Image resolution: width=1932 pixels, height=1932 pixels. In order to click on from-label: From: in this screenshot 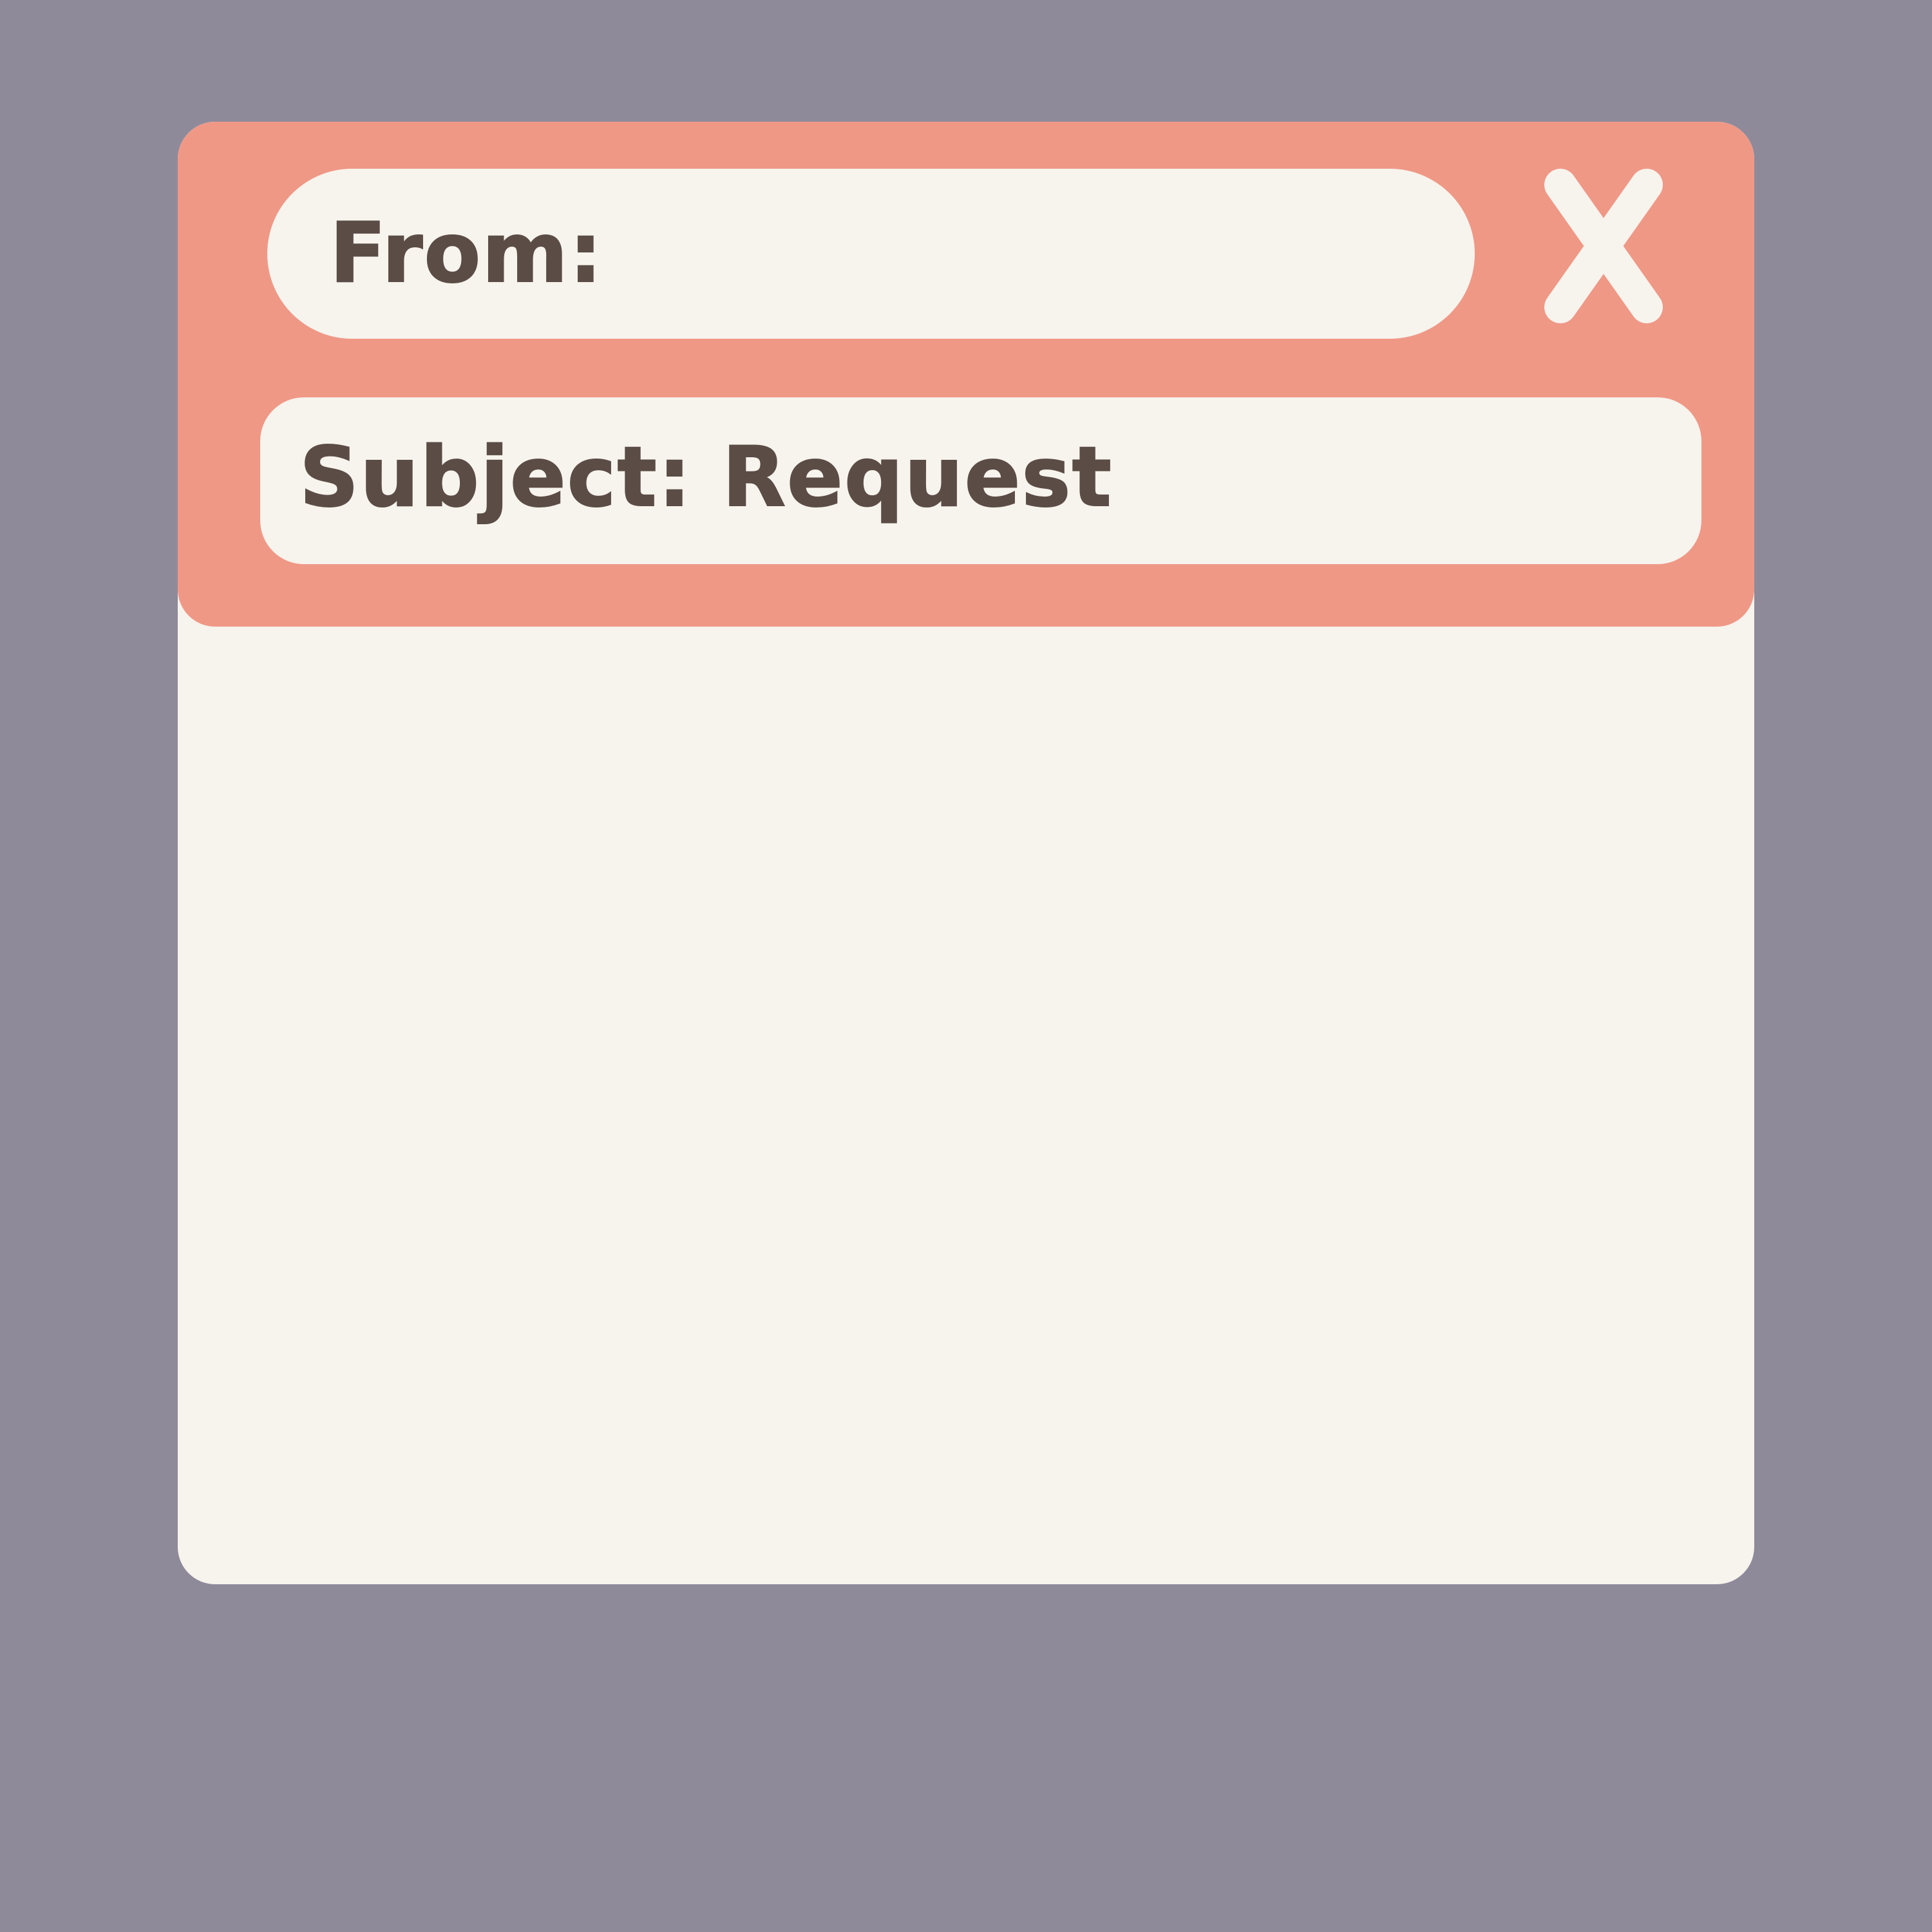, I will do `click(466, 253)`.